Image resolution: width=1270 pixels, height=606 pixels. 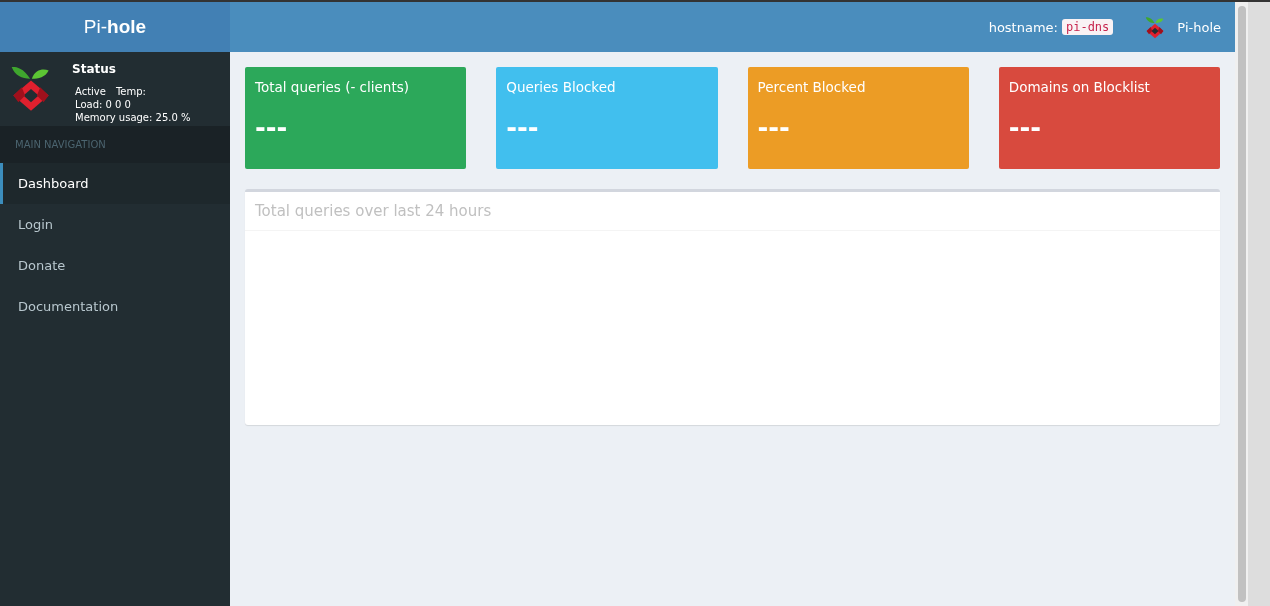 I want to click on status-load: Load: 0 0 0, so click(x=103, y=104).